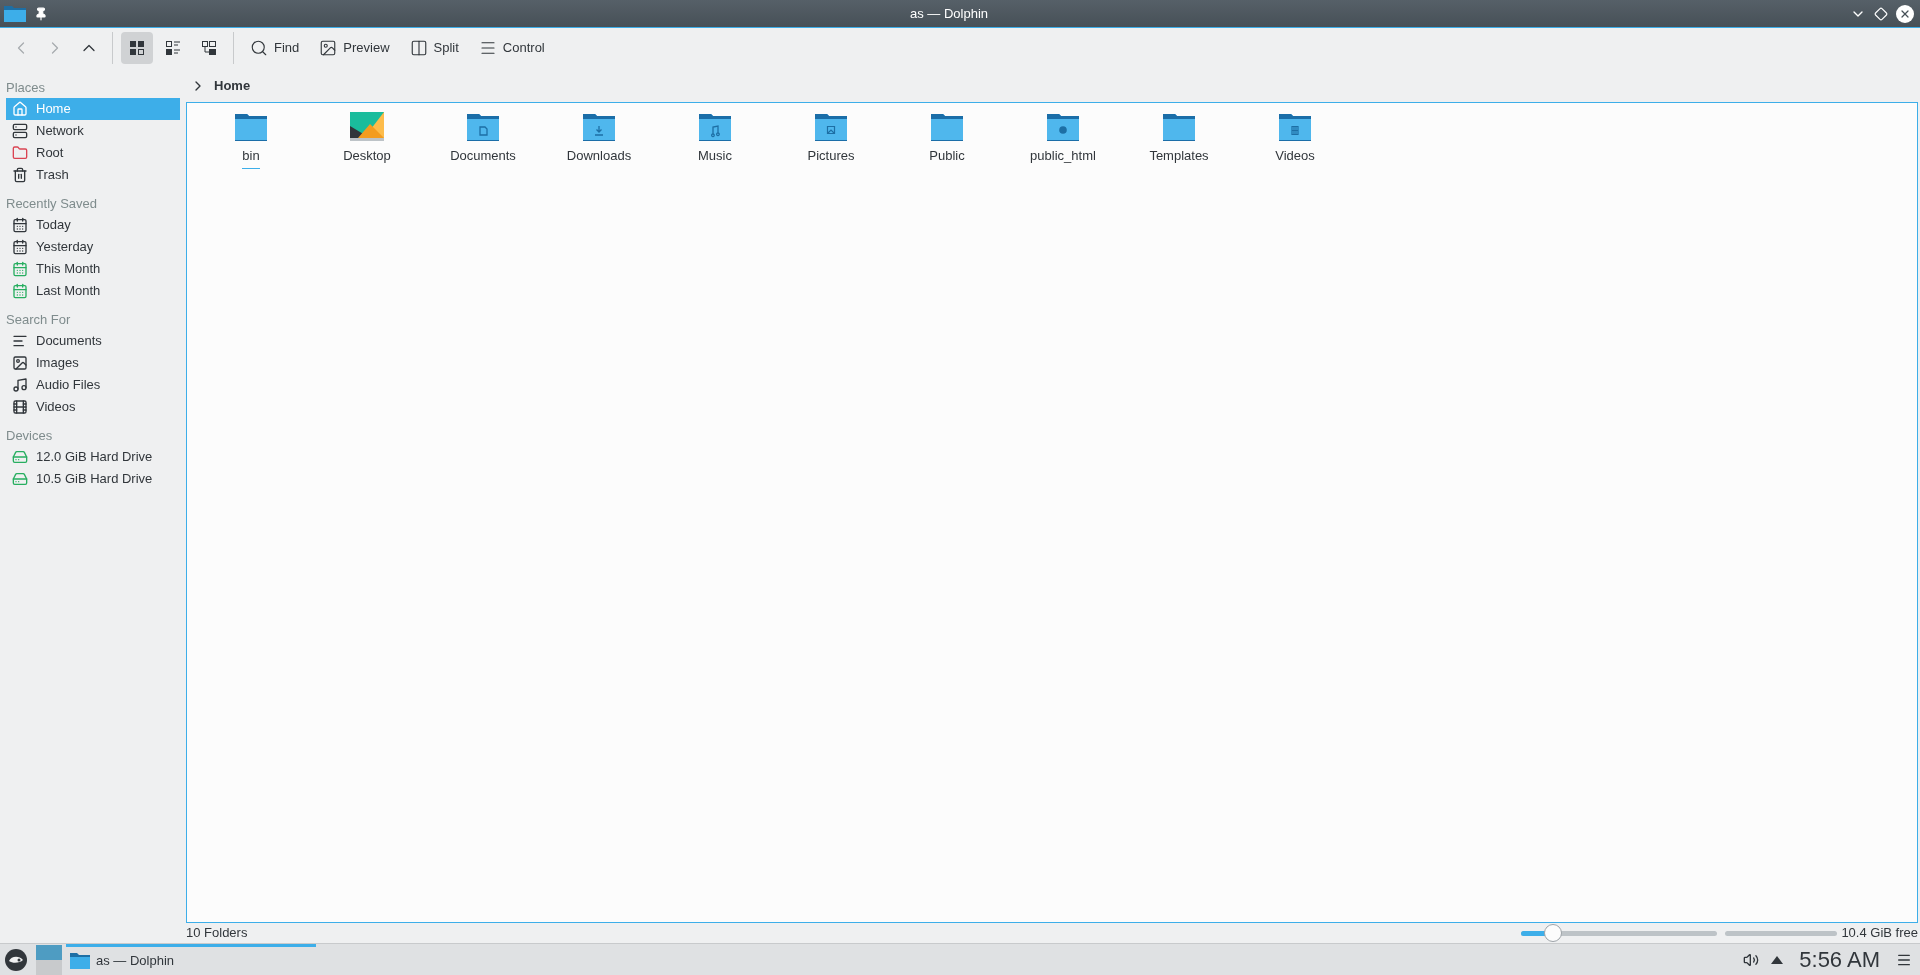 The width and height of the screenshot is (1920, 975). I want to click on server-icon, so click(20, 131).